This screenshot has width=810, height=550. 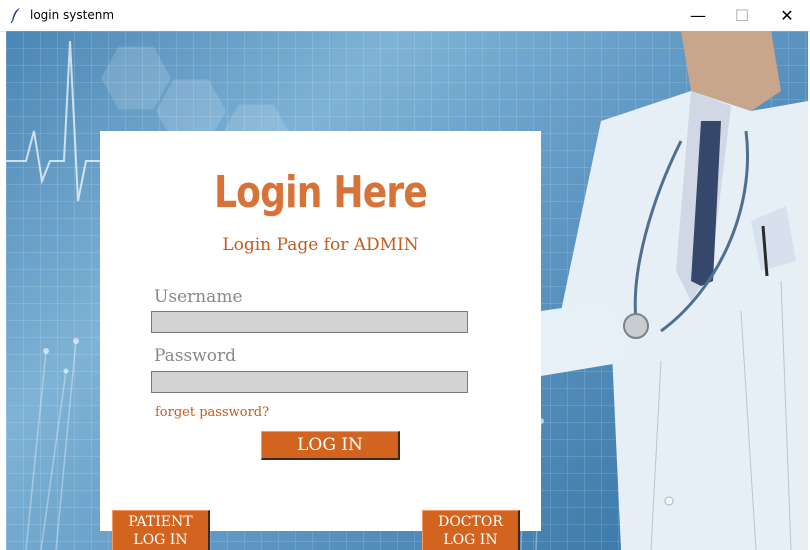 I want to click on doctor-login-button: DOCTOR LOG IN, so click(x=471, y=530).